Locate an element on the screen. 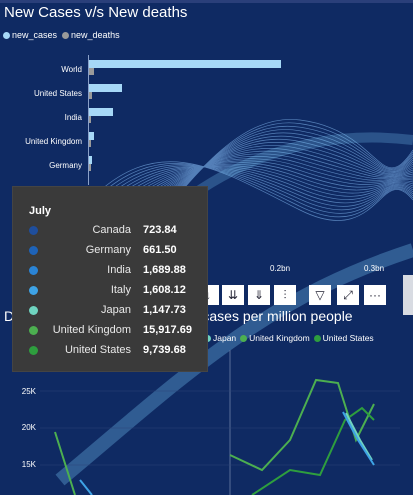  scrollbar is located at coordinates (408, 295).